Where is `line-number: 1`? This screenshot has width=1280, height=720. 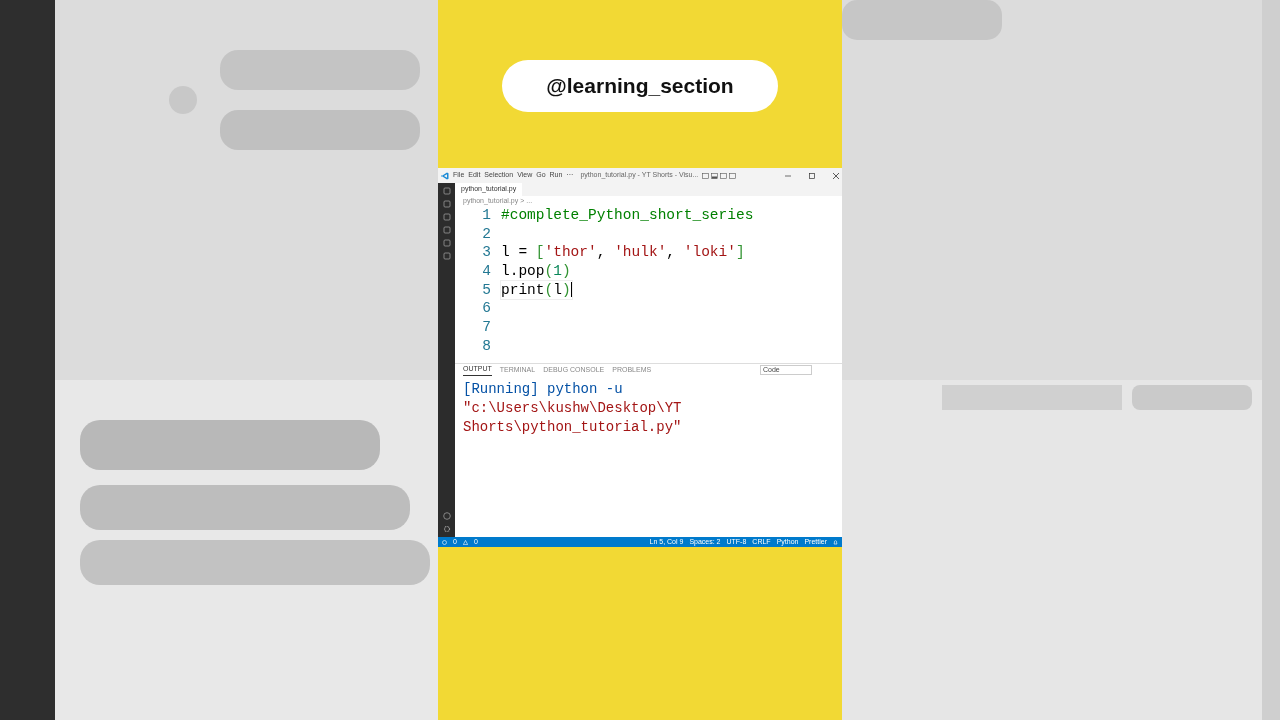
line-number: 1 is located at coordinates (486, 215).